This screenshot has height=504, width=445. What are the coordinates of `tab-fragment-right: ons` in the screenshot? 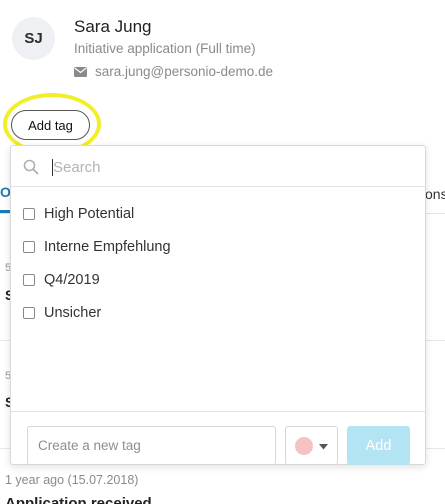 It's located at (435, 194).